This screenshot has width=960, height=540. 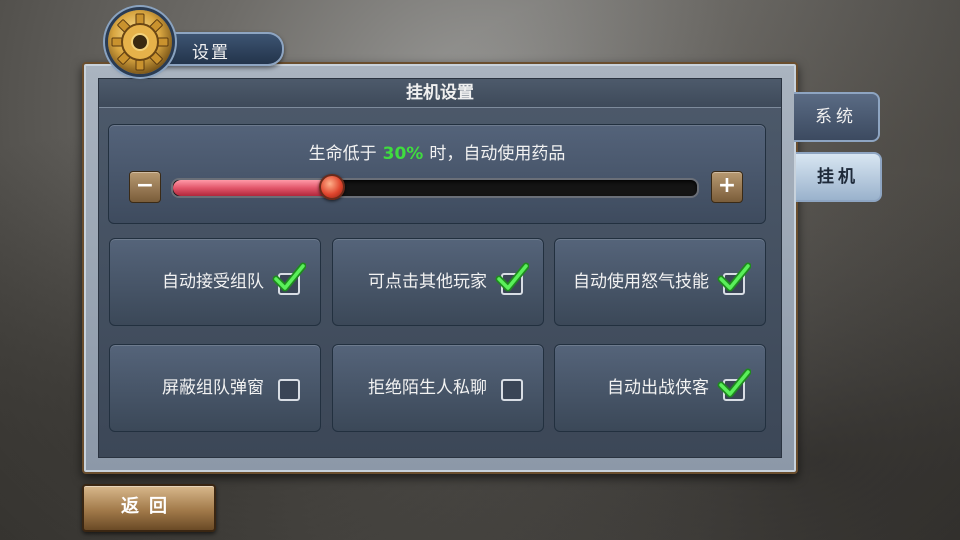 What do you see at coordinates (440, 93) in the screenshot?
I see `panel-title: 挂机设置` at bounding box center [440, 93].